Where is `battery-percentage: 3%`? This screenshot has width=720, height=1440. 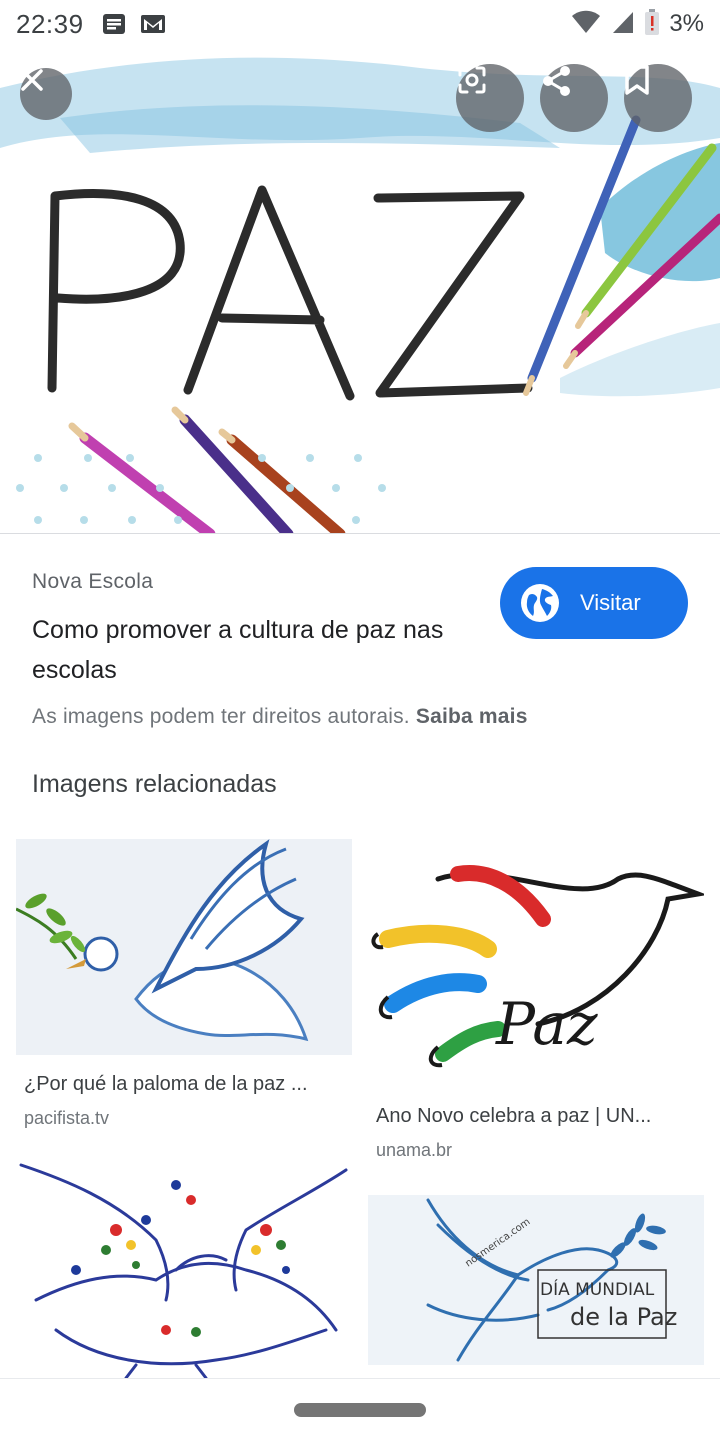 battery-percentage: 3% is located at coordinates (686, 23).